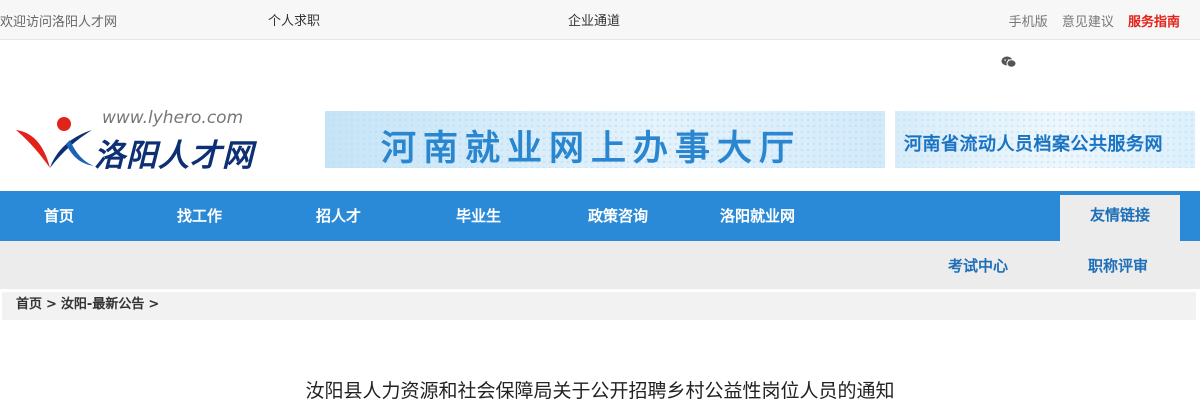  I want to click on nav-item-find-job: 找工作, so click(199, 215).